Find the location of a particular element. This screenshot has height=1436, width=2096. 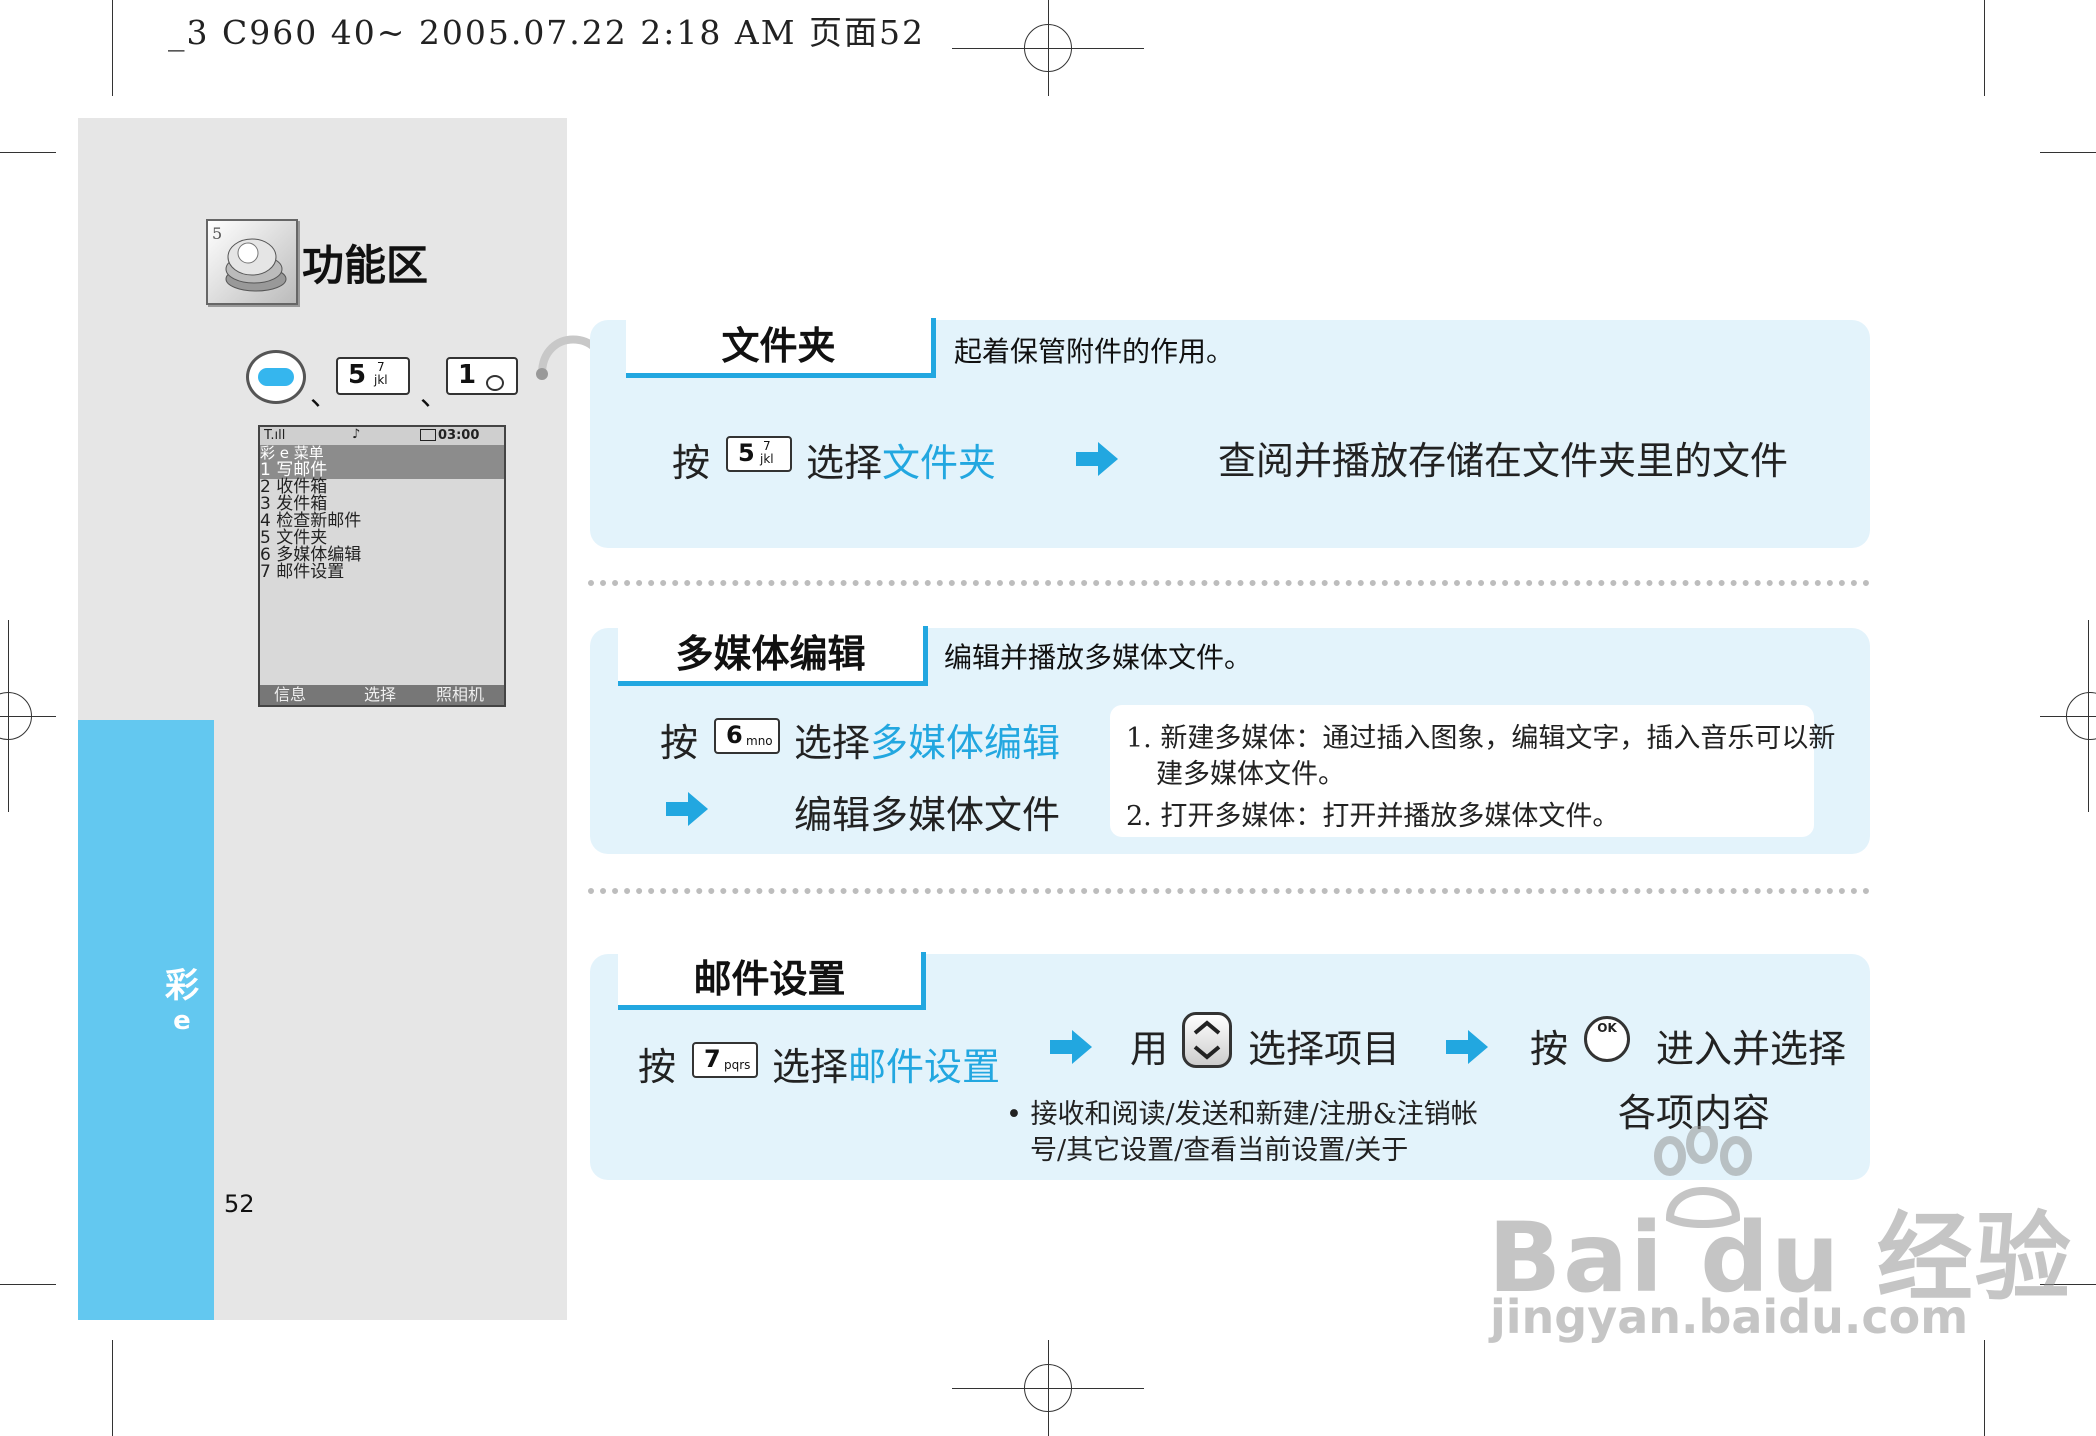

key-1: 1 is located at coordinates (482, 376).